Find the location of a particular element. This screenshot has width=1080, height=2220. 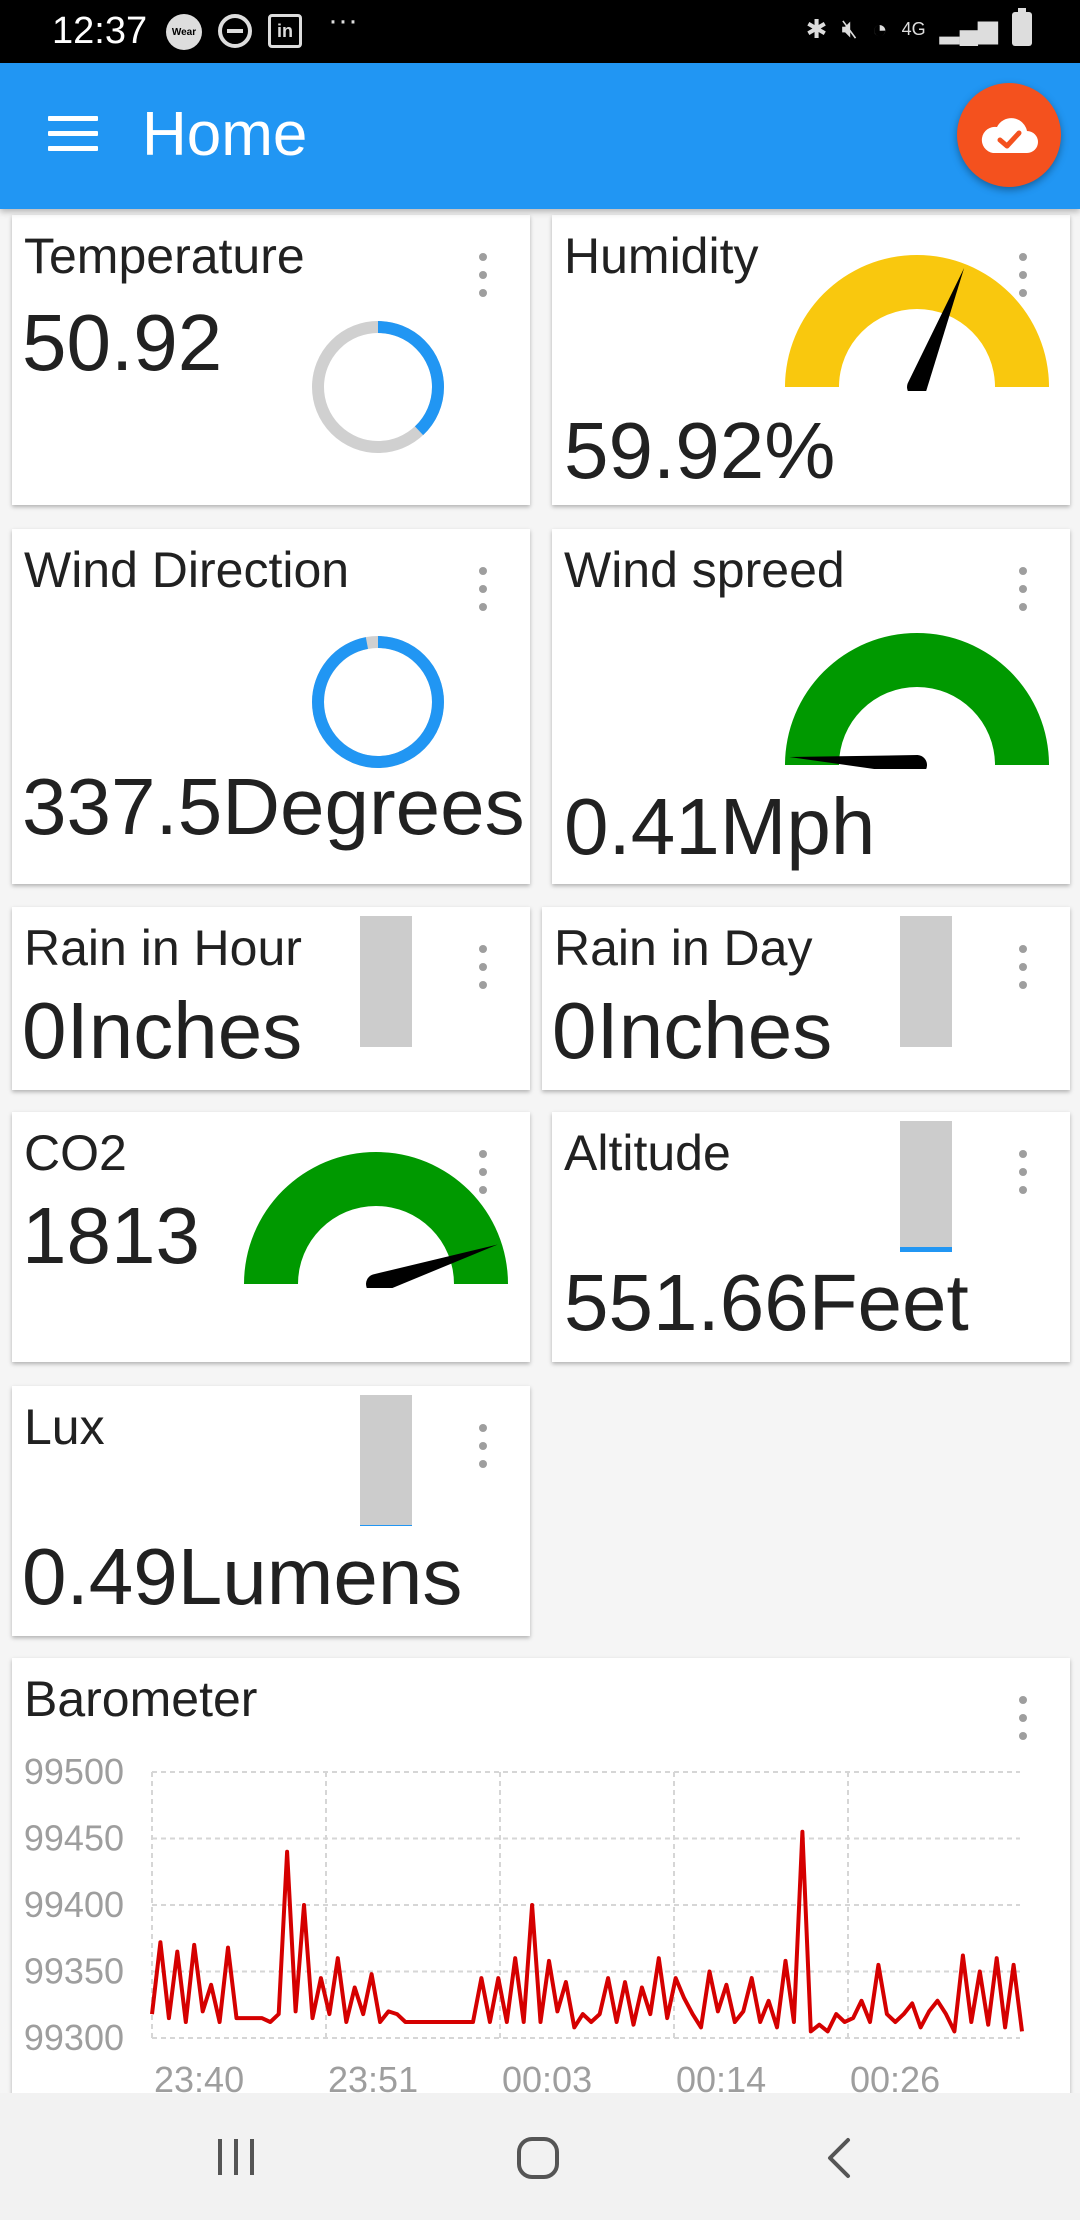

co2-title: CO2 is located at coordinates (75, 1153).